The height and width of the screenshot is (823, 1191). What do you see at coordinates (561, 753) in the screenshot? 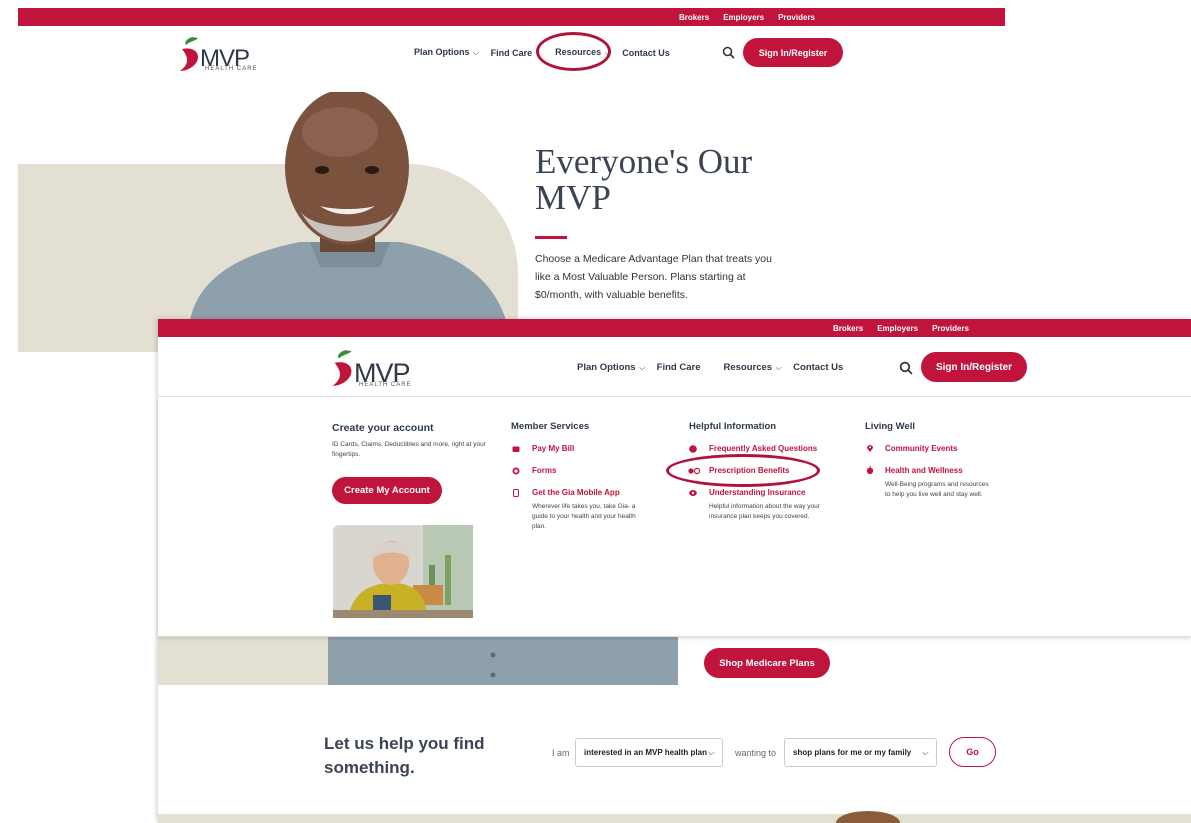
I see `i-am-label: I am` at bounding box center [561, 753].